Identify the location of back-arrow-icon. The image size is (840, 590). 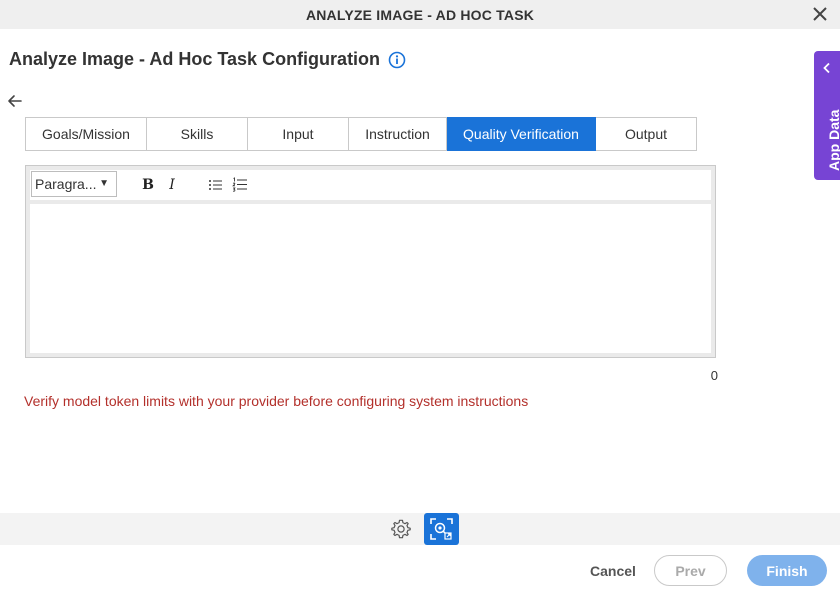
(15, 101).